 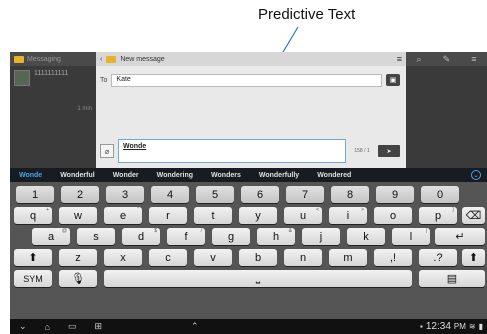 I want to click on key-t: t, so click(x=213, y=215).